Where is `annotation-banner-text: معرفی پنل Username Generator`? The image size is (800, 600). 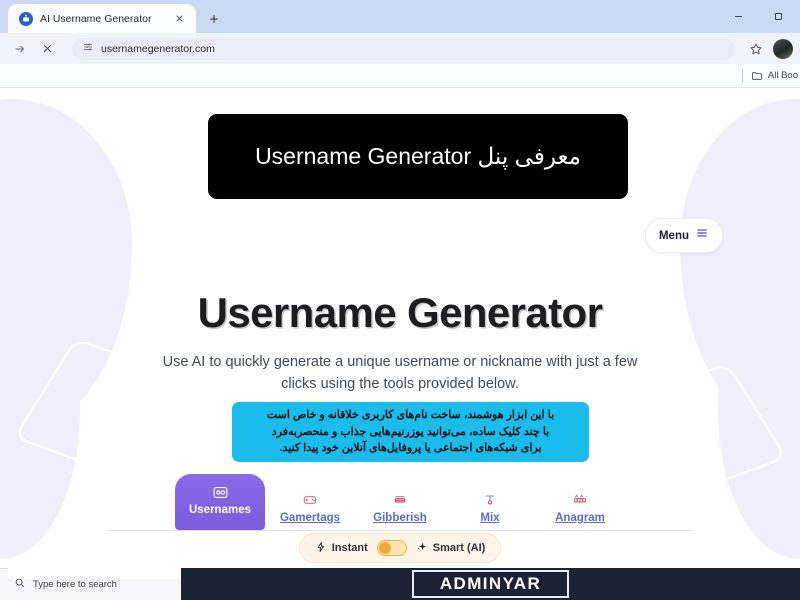 annotation-banner-text: معرفی پنل Username Generator is located at coordinates (418, 156).